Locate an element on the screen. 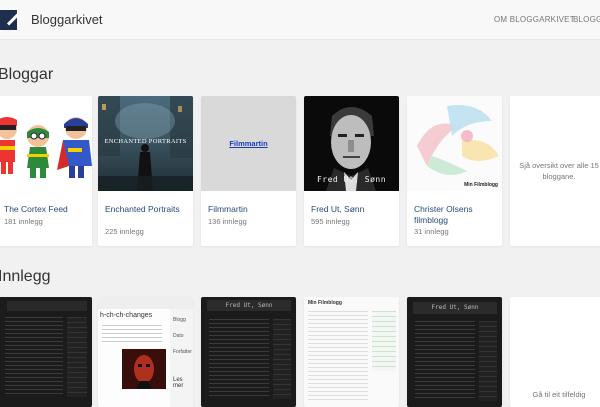 This screenshot has height=407, width=600. post-thumb-sidebar-label: Blogg is located at coordinates (179, 320).